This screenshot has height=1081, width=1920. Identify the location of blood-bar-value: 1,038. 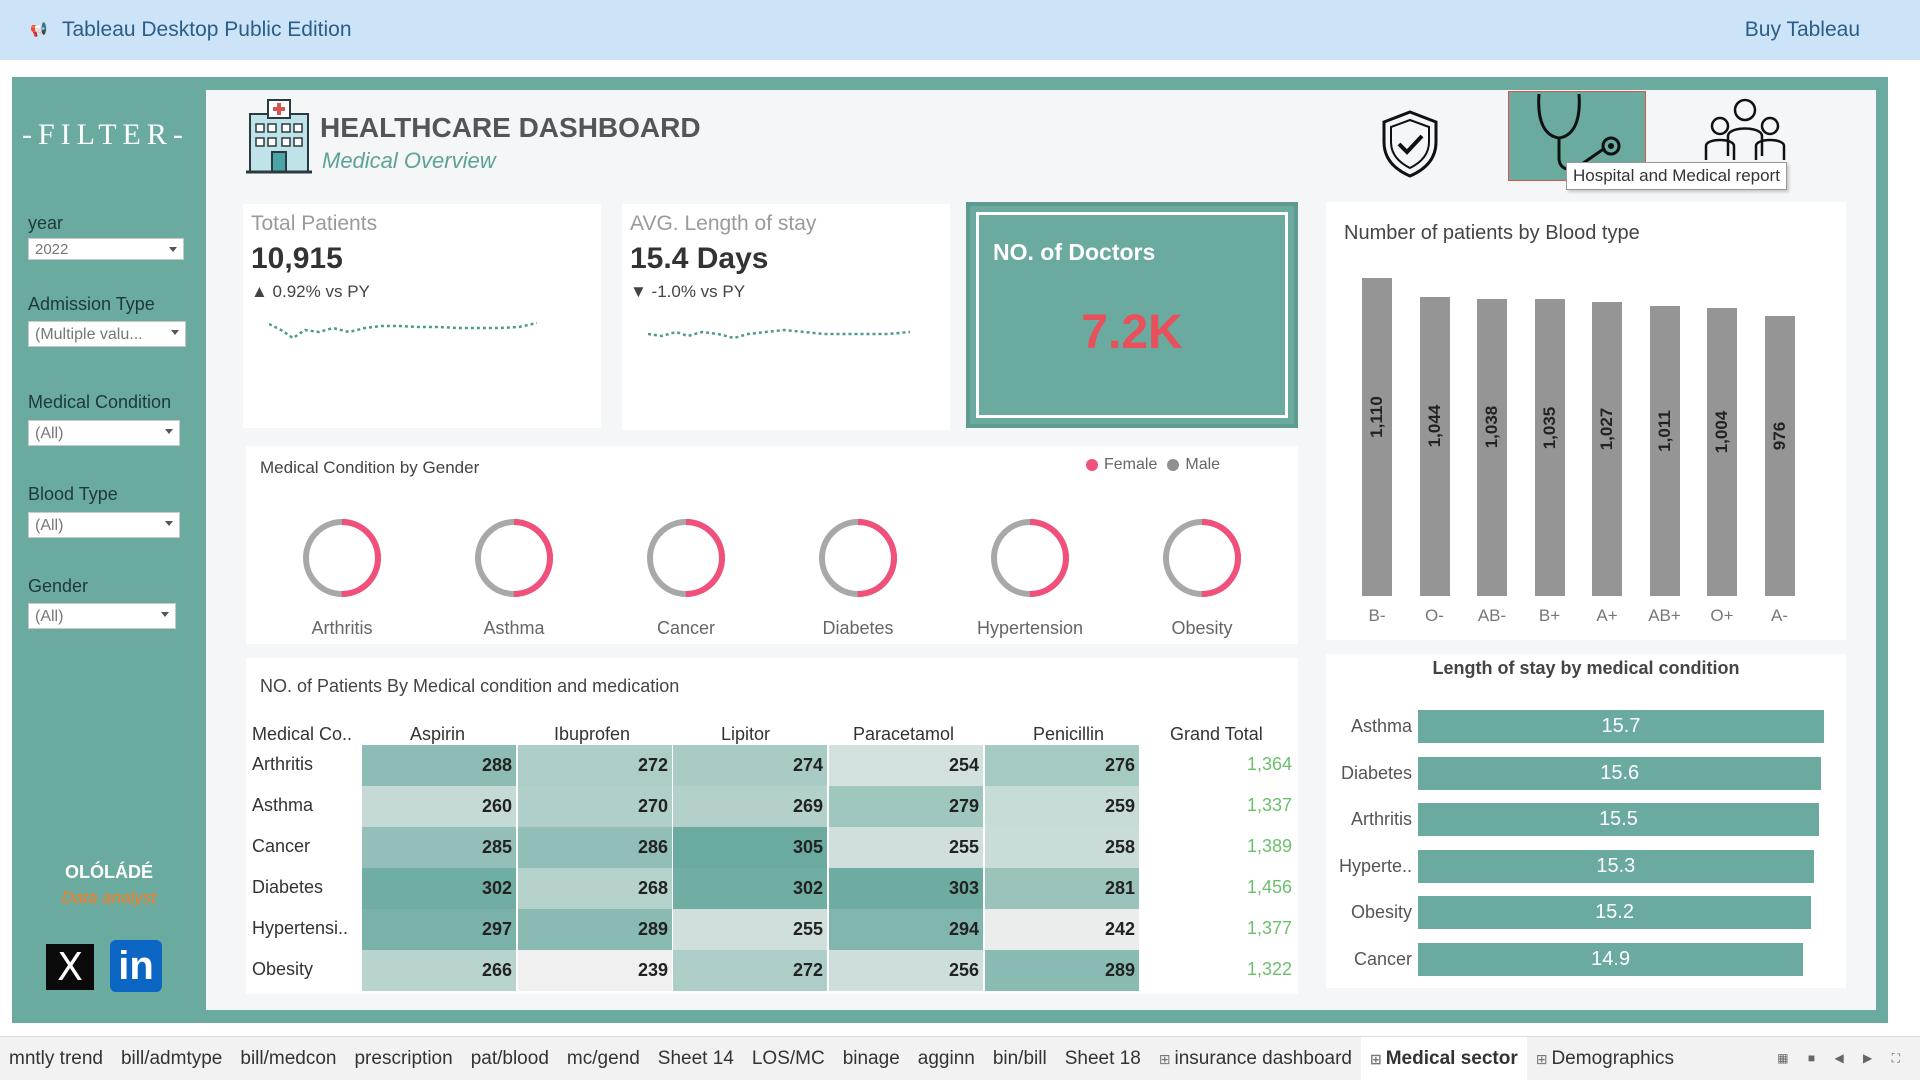
(1491, 427).